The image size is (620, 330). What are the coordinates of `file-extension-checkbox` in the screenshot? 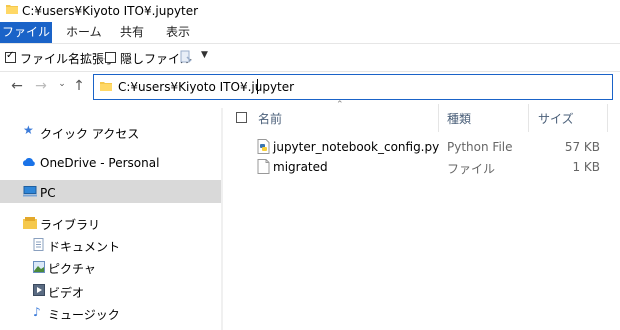 It's located at (10, 56).